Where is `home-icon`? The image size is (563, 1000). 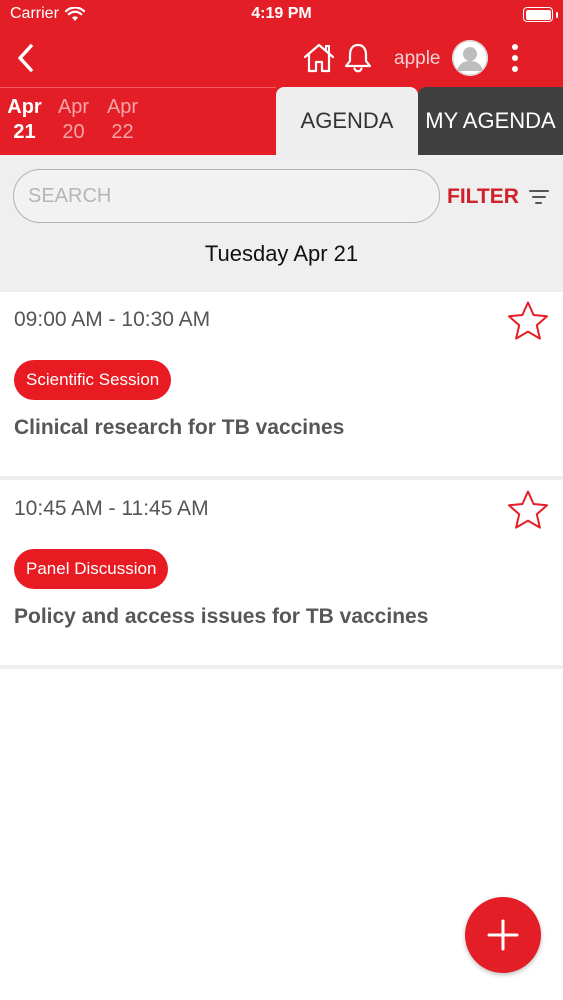
home-icon is located at coordinates (319, 58).